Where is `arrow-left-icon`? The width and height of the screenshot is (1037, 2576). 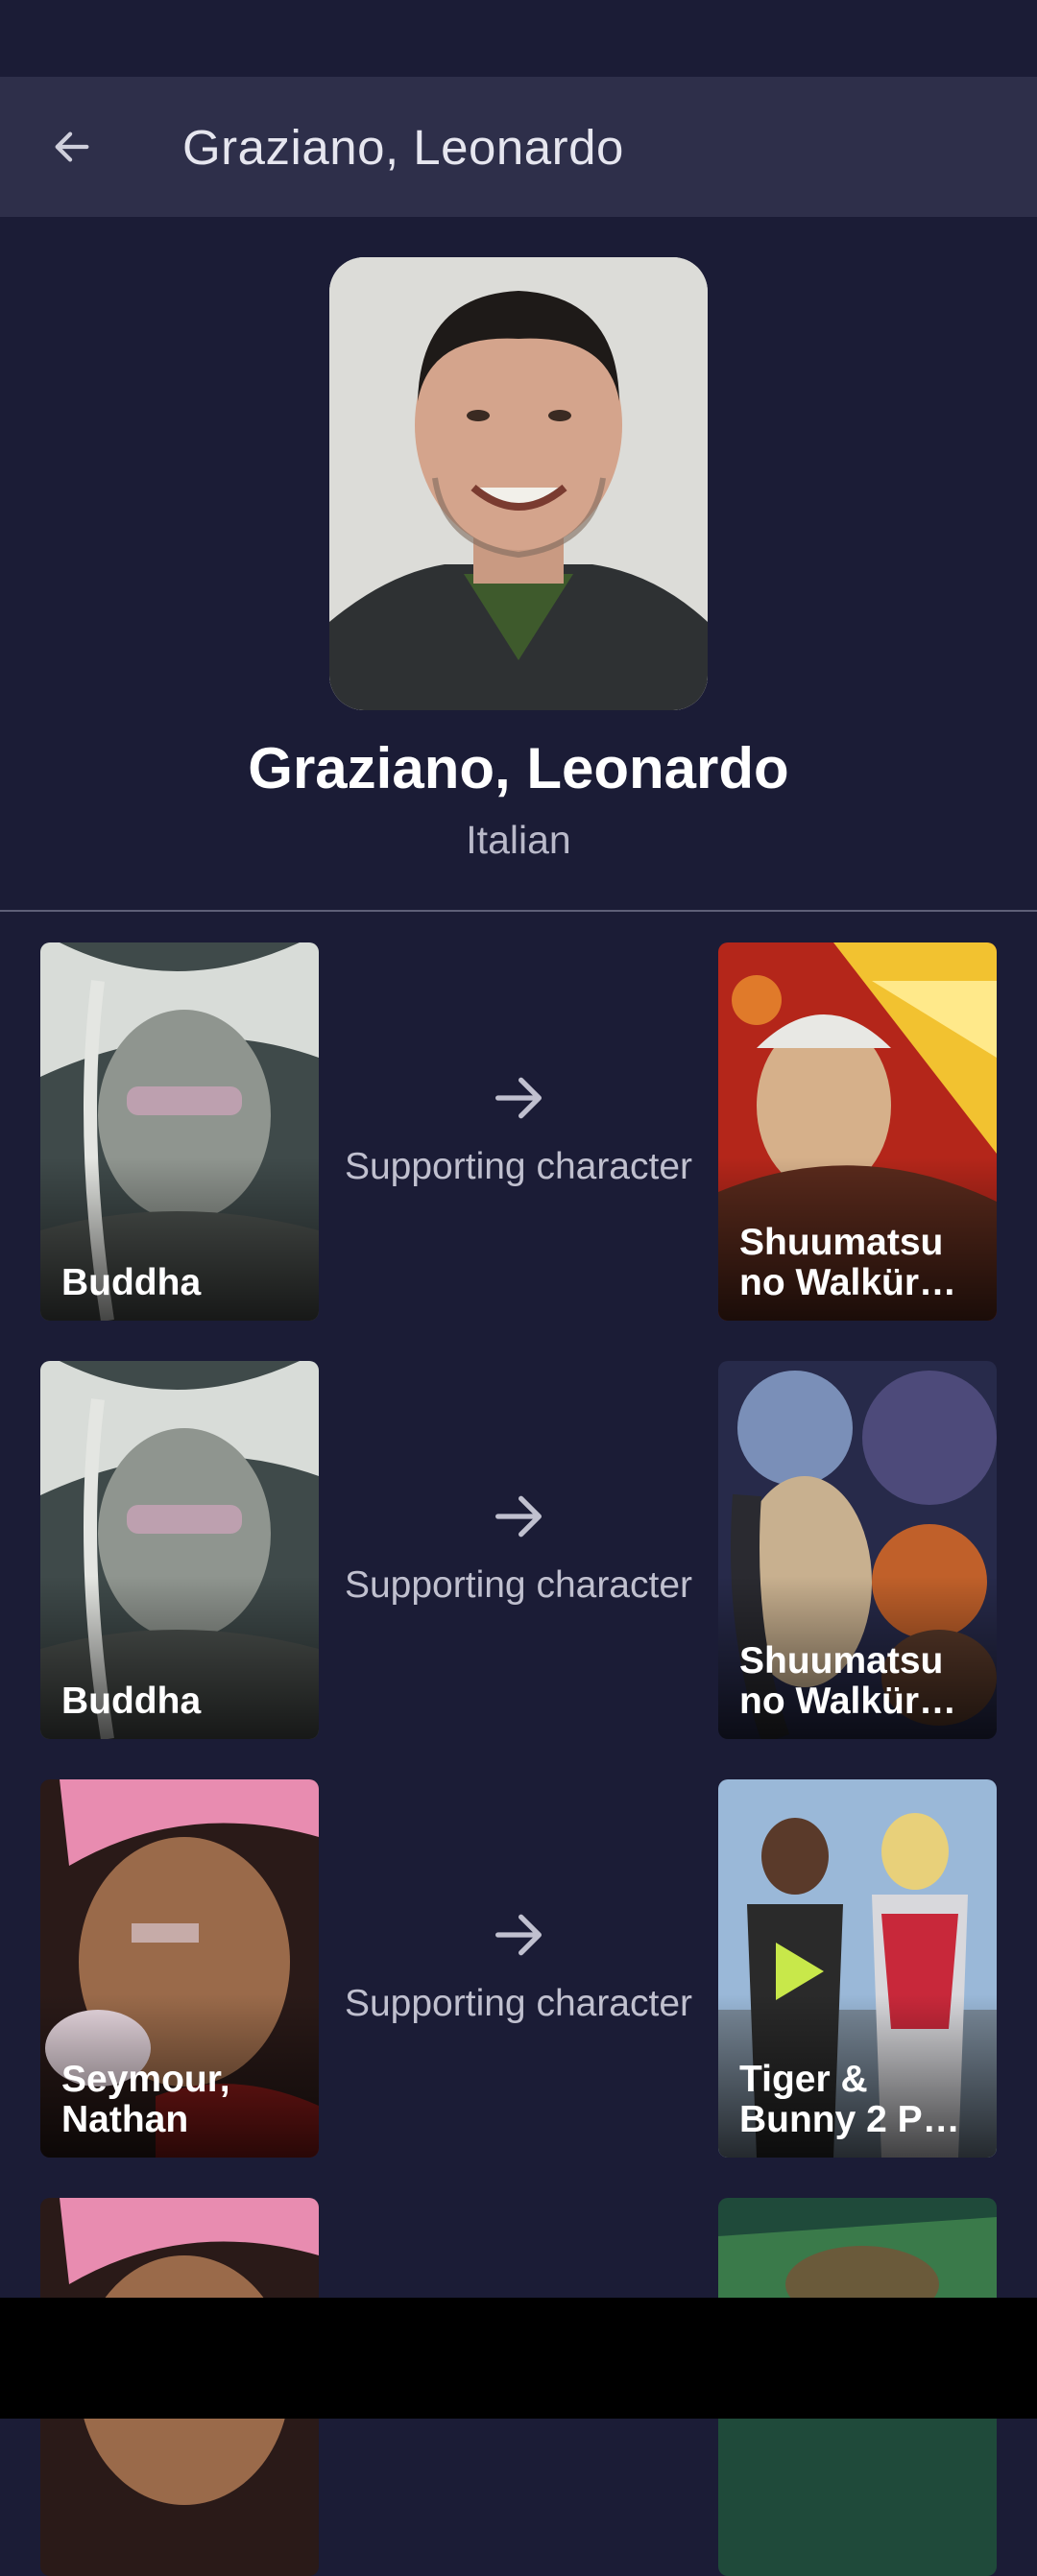
arrow-left-icon is located at coordinates (72, 146).